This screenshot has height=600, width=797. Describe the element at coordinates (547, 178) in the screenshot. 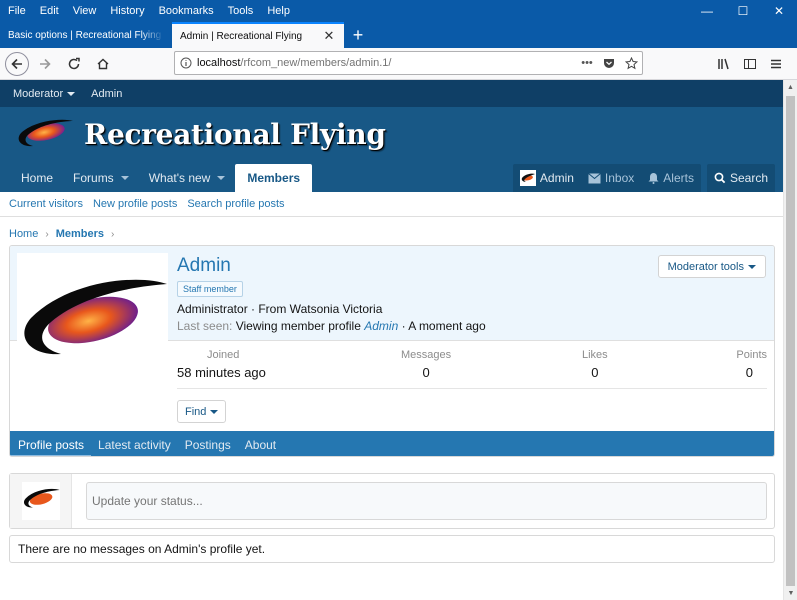

I see `account-link: Admin` at that location.